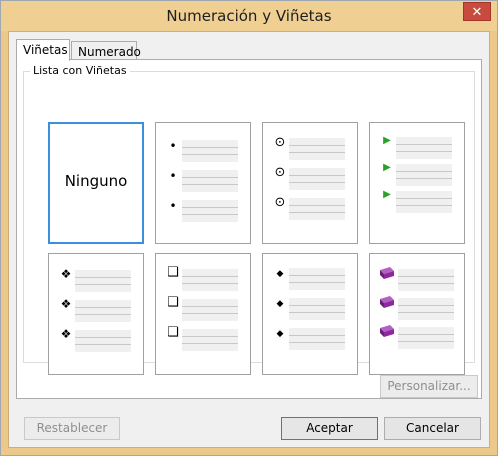 Image resolution: width=498 pixels, height=456 pixels. I want to click on tab-numerado: Numerado, so click(106, 51).